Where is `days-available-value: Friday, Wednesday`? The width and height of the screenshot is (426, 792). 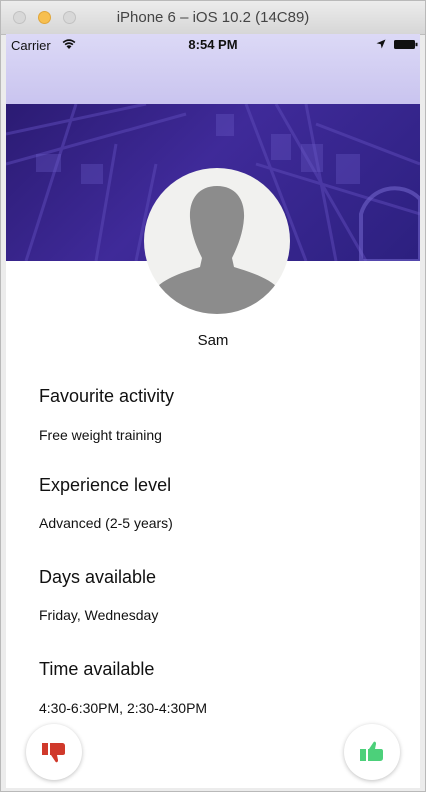
days-available-value: Friday, Wednesday is located at coordinates (99, 615).